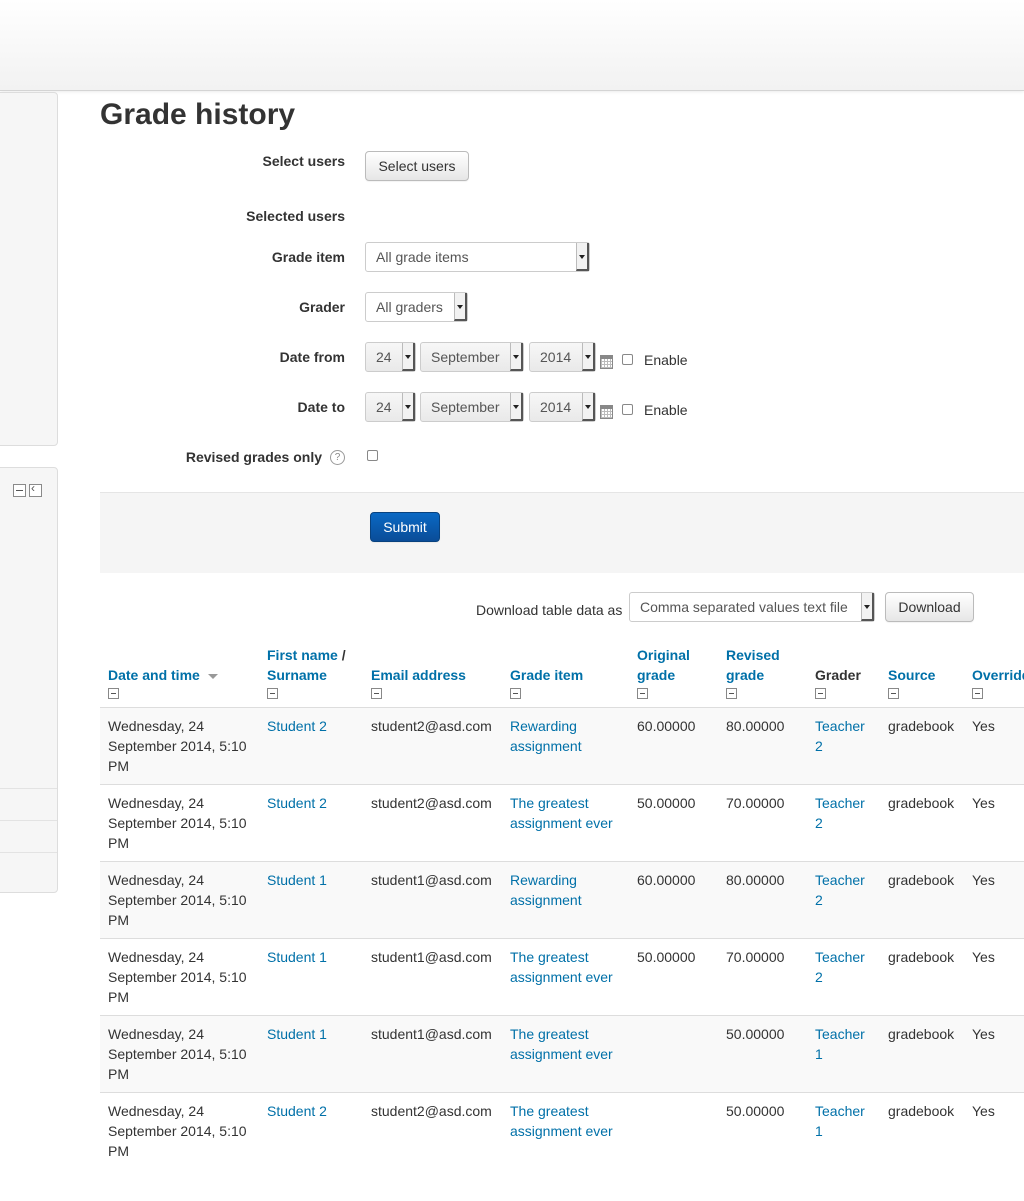 This screenshot has width=1024, height=1201. Describe the element at coordinates (297, 675) in the screenshot. I see `col-surname-label: Surname` at that location.